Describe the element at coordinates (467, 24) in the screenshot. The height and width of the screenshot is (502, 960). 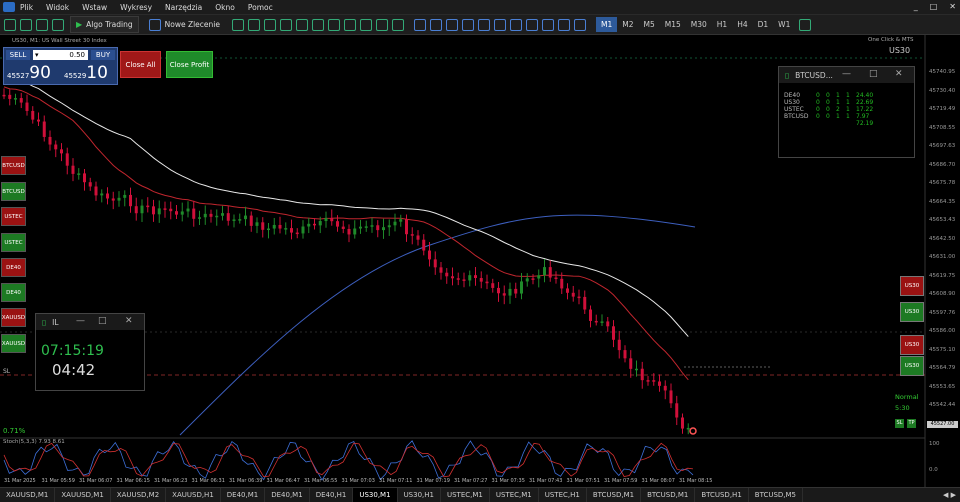
I see `horizontal-line-icon` at that location.